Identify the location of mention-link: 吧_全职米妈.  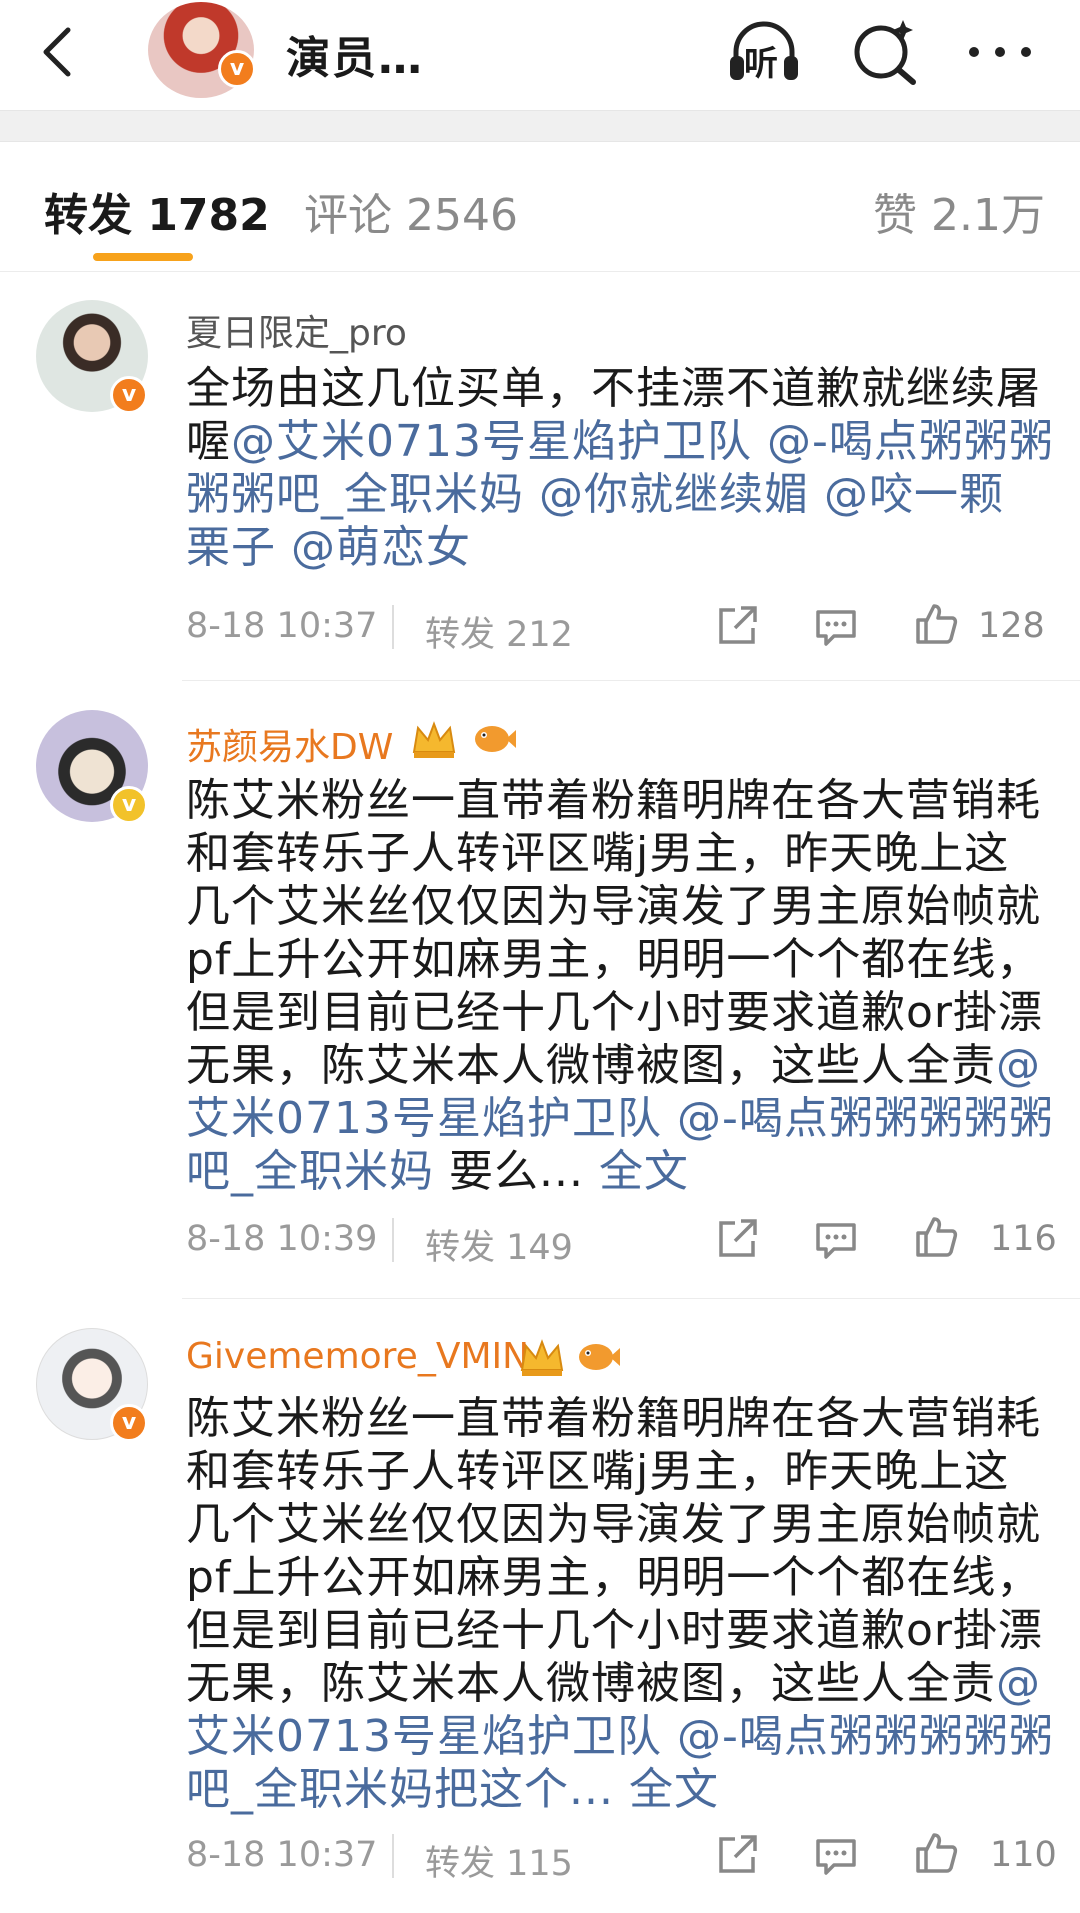
(310, 1171).